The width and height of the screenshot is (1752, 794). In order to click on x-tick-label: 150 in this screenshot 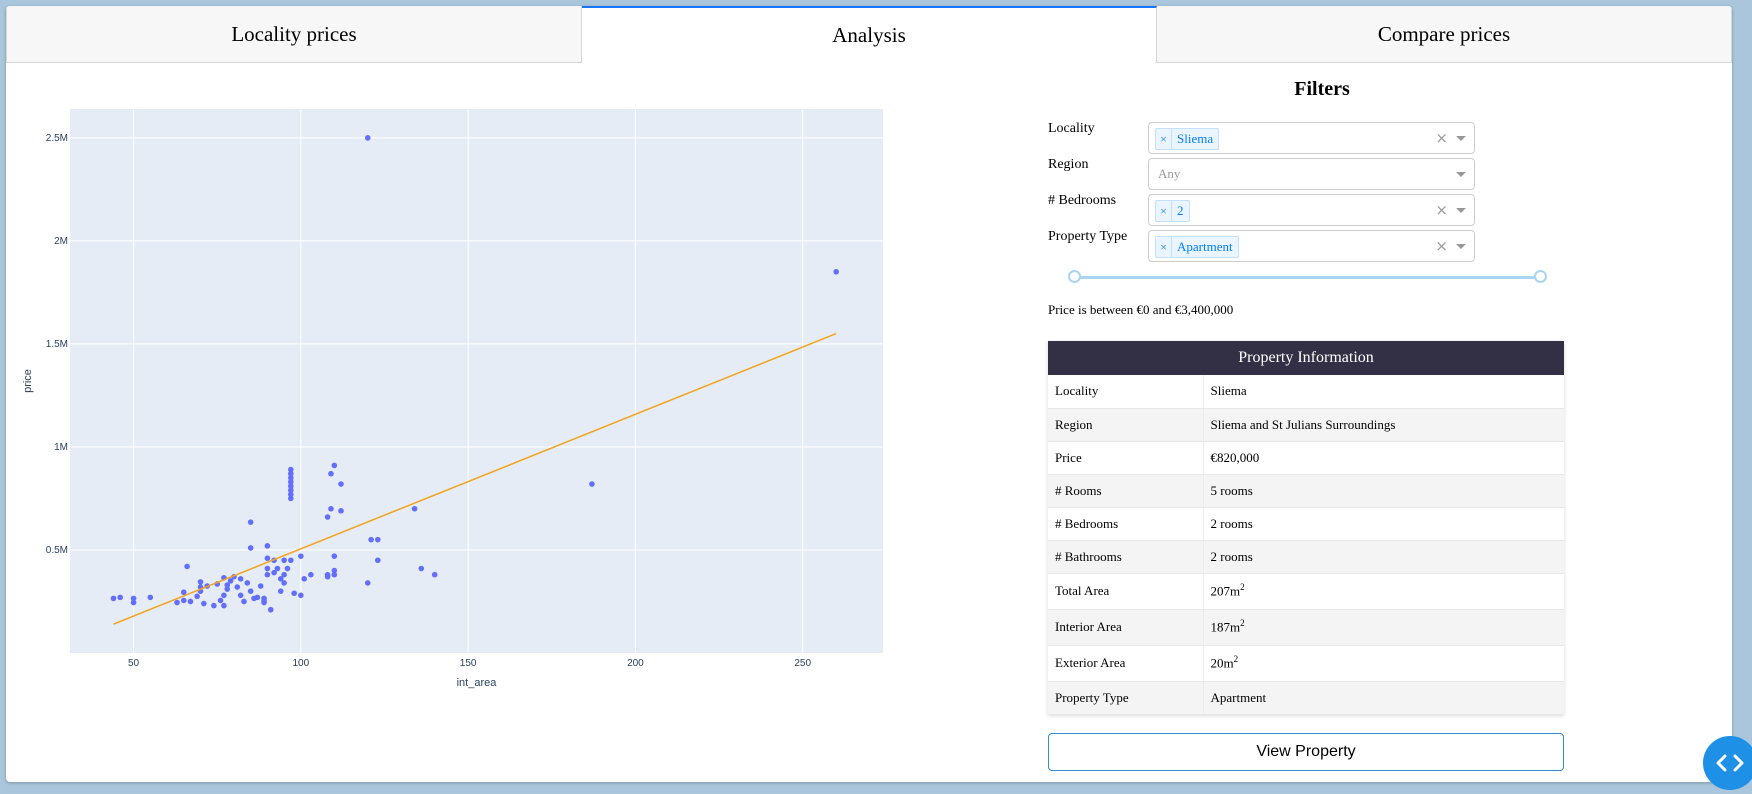, I will do `click(468, 663)`.